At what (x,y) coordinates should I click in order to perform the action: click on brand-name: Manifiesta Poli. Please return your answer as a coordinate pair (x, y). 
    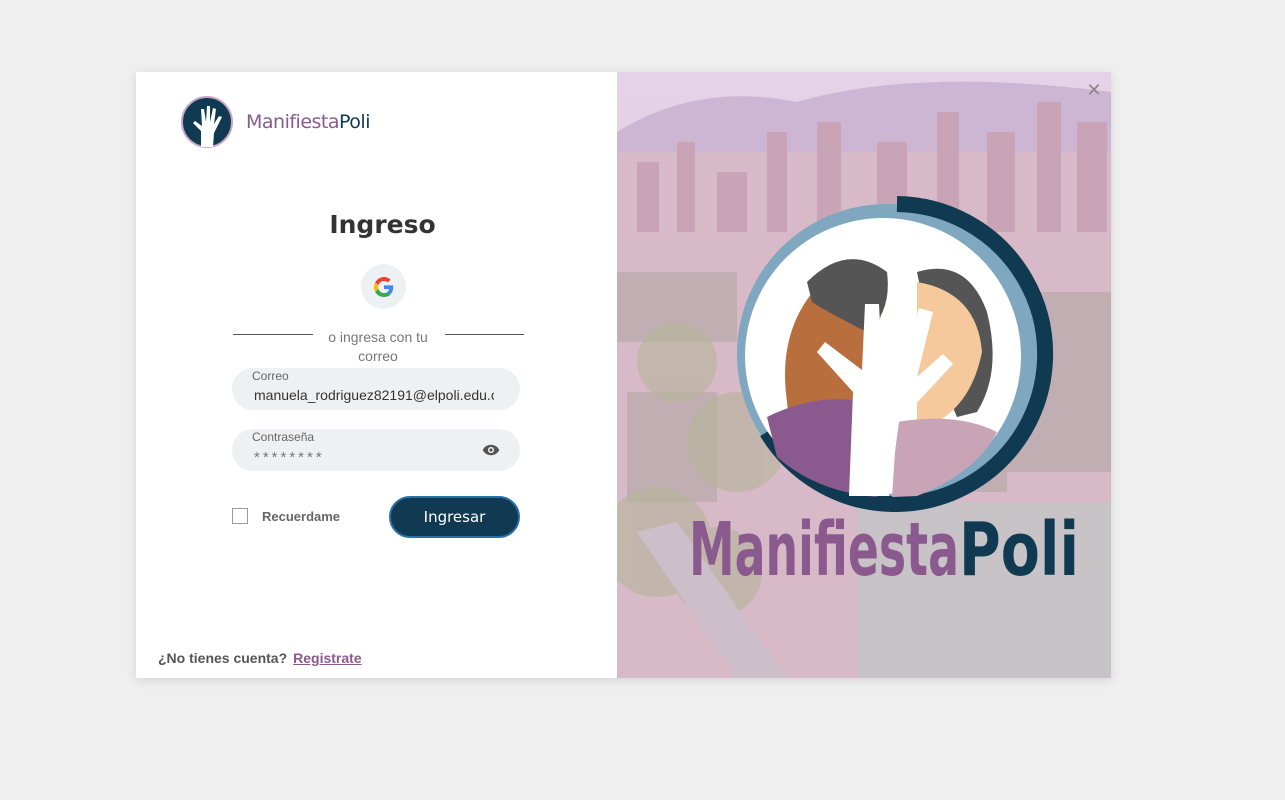
    Looking at the image, I should click on (308, 122).